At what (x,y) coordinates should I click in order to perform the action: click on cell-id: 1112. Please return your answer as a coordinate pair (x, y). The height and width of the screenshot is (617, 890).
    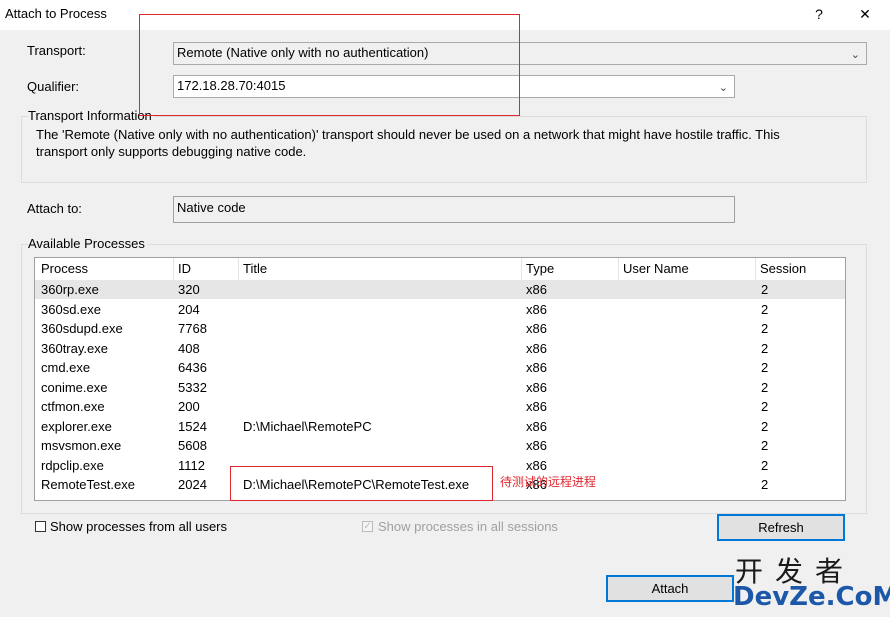
    Looking at the image, I should click on (191, 465).